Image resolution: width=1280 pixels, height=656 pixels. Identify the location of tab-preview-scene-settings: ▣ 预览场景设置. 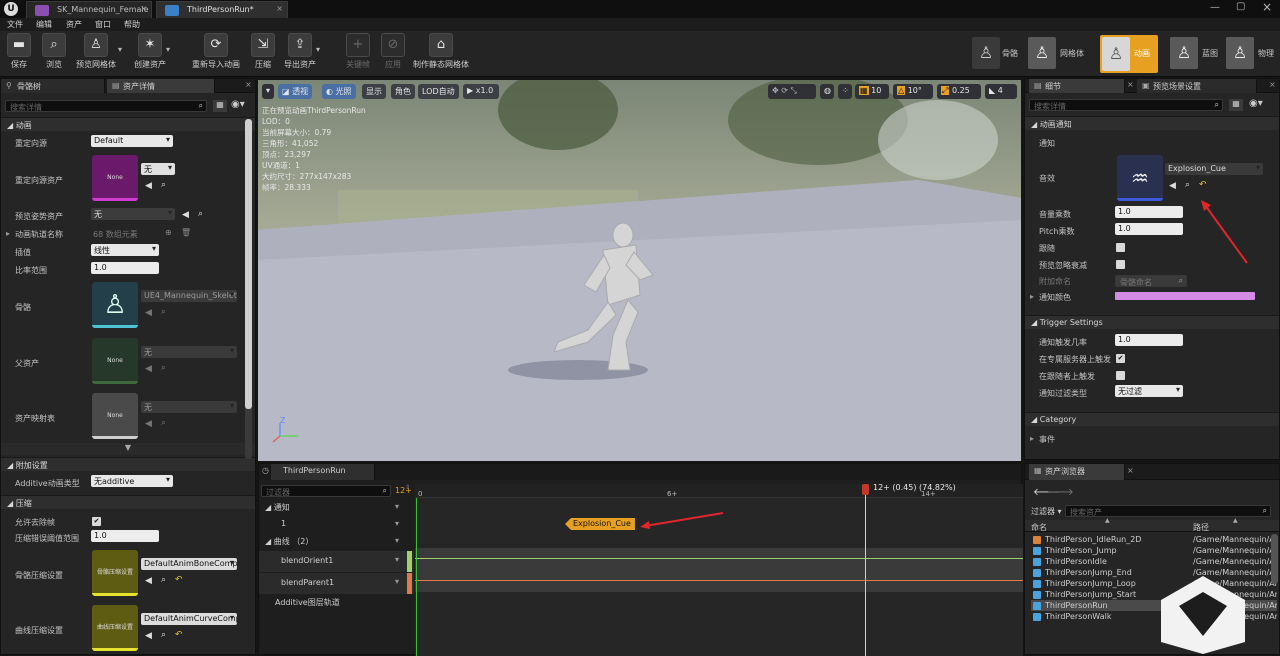
(1197, 86).